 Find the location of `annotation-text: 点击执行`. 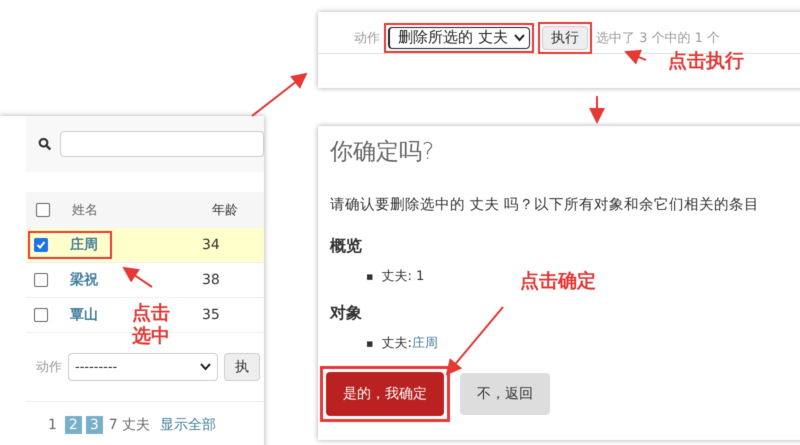

annotation-text: 点击执行 is located at coordinates (706, 61).